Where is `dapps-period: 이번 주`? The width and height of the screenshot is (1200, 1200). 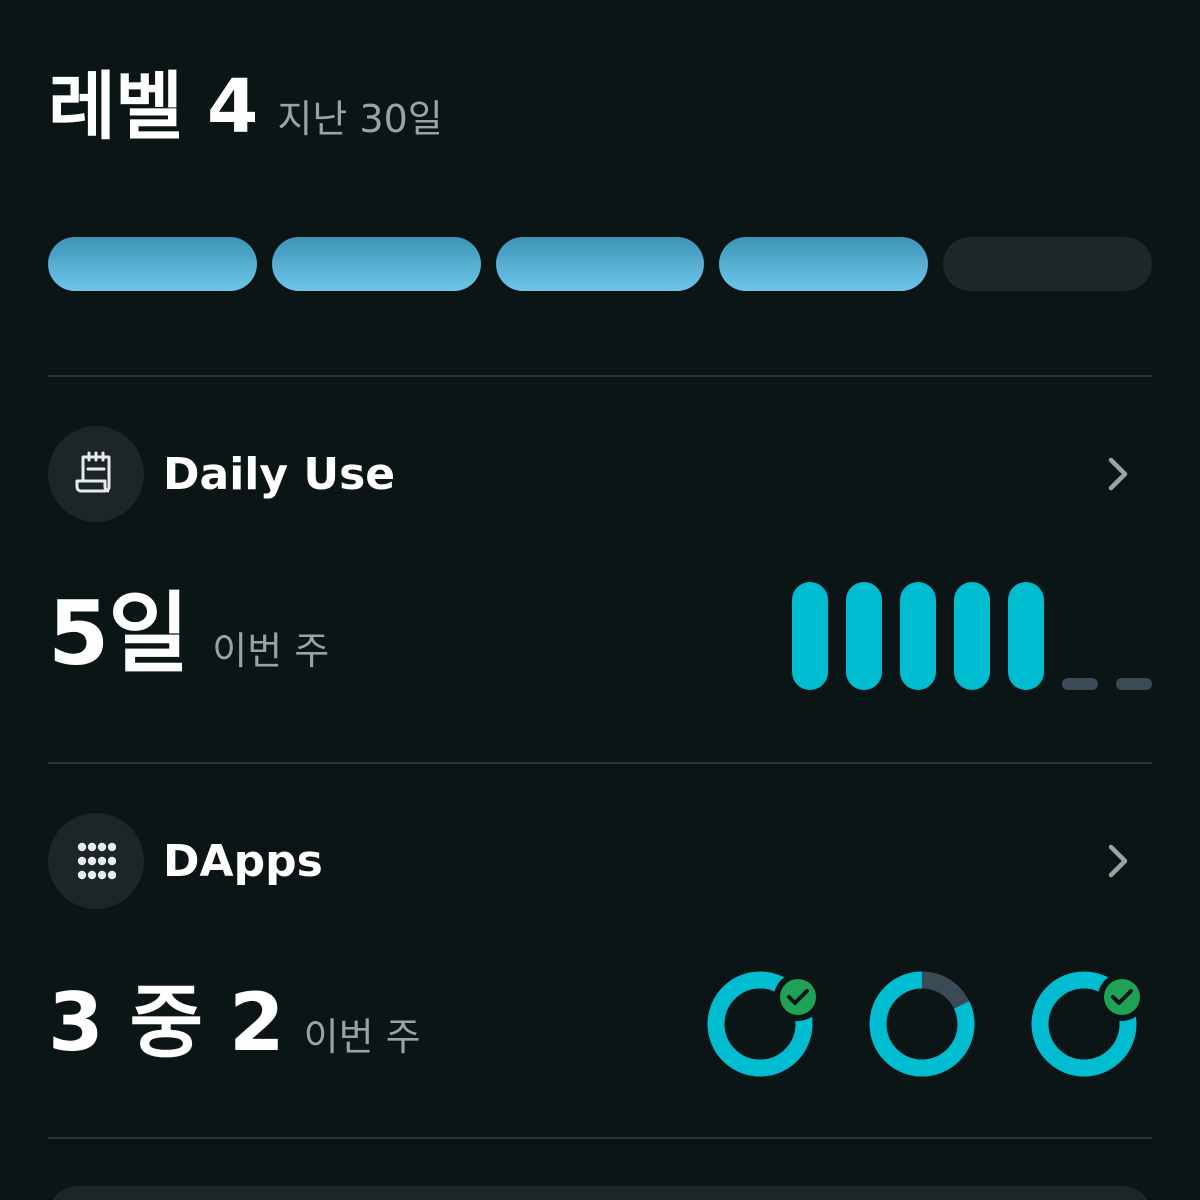
dapps-period: 이번 주 is located at coordinates (362, 1037).